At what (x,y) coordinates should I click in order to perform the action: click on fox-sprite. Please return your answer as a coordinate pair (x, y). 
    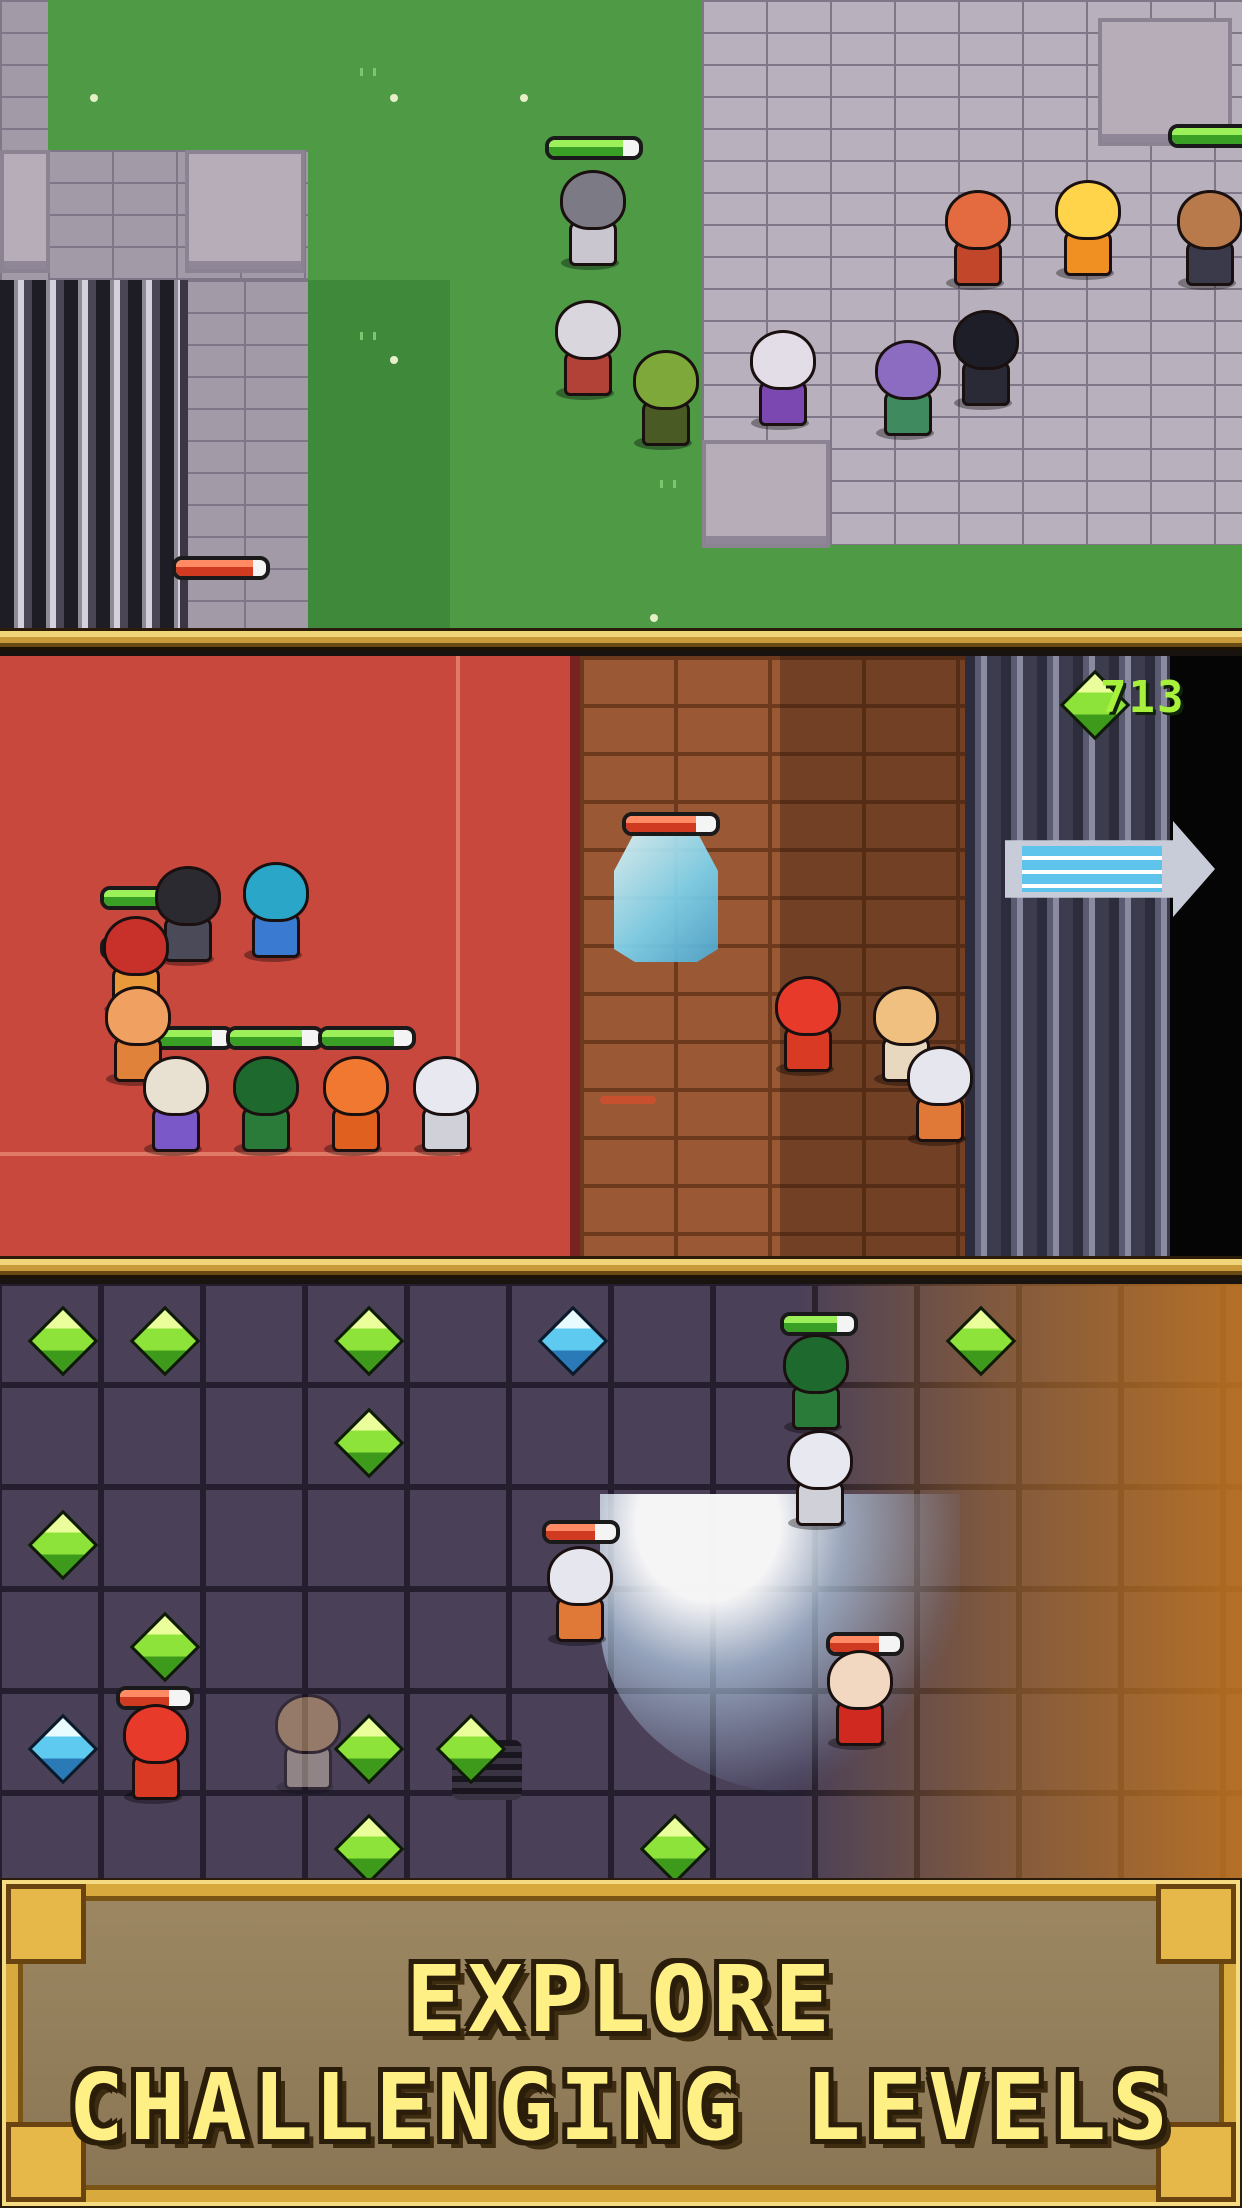
    Looking at the image, I should click on (353, 1106).